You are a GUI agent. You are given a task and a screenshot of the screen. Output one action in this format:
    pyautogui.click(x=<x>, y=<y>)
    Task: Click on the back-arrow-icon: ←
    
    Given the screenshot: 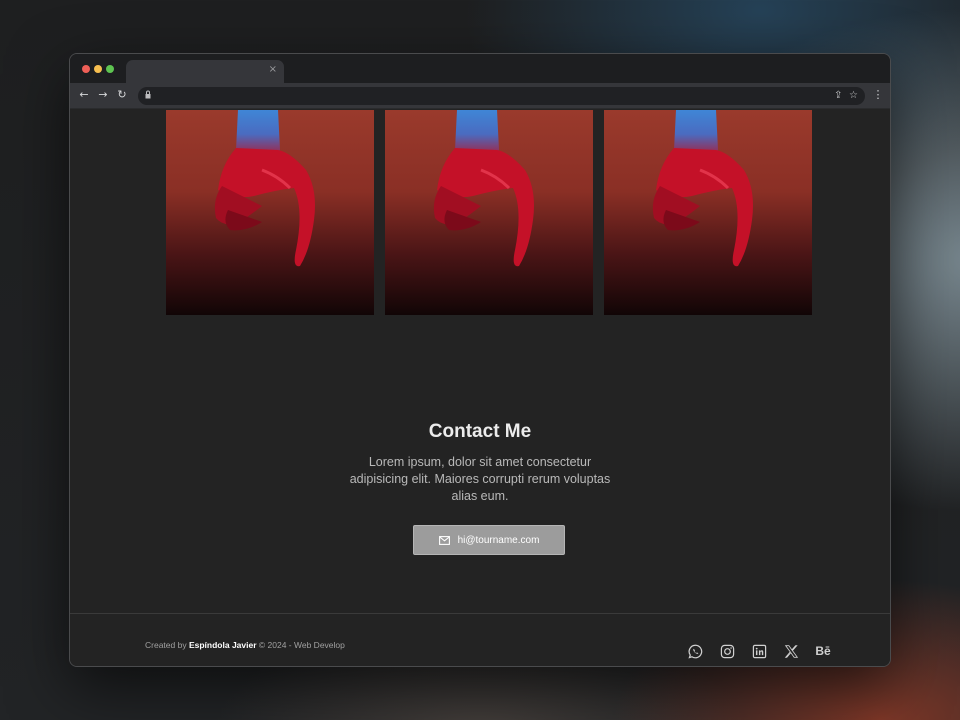 What is the action you would take?
    pyautogui.click(x=84, y=95)
    